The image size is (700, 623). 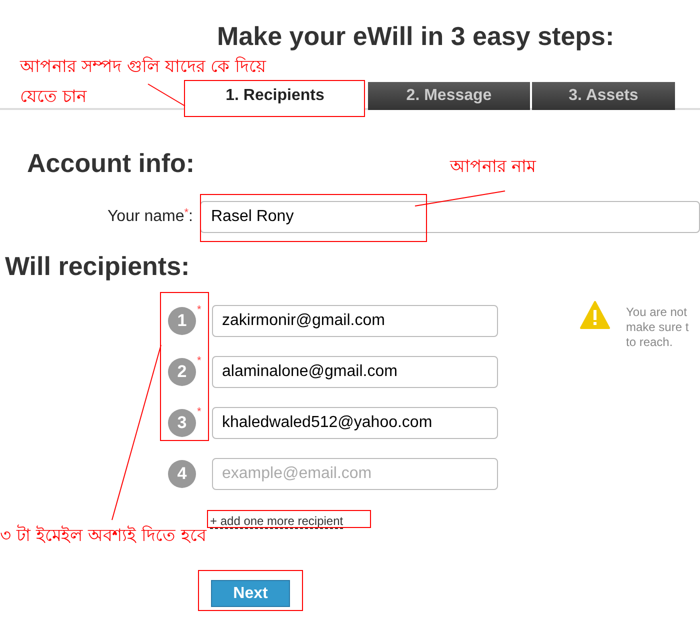 What do you see at coordinates (355, 372) in the screenshot?
I see `email-field: alaminalone@gmail.com` at bounding box center [355, 372].